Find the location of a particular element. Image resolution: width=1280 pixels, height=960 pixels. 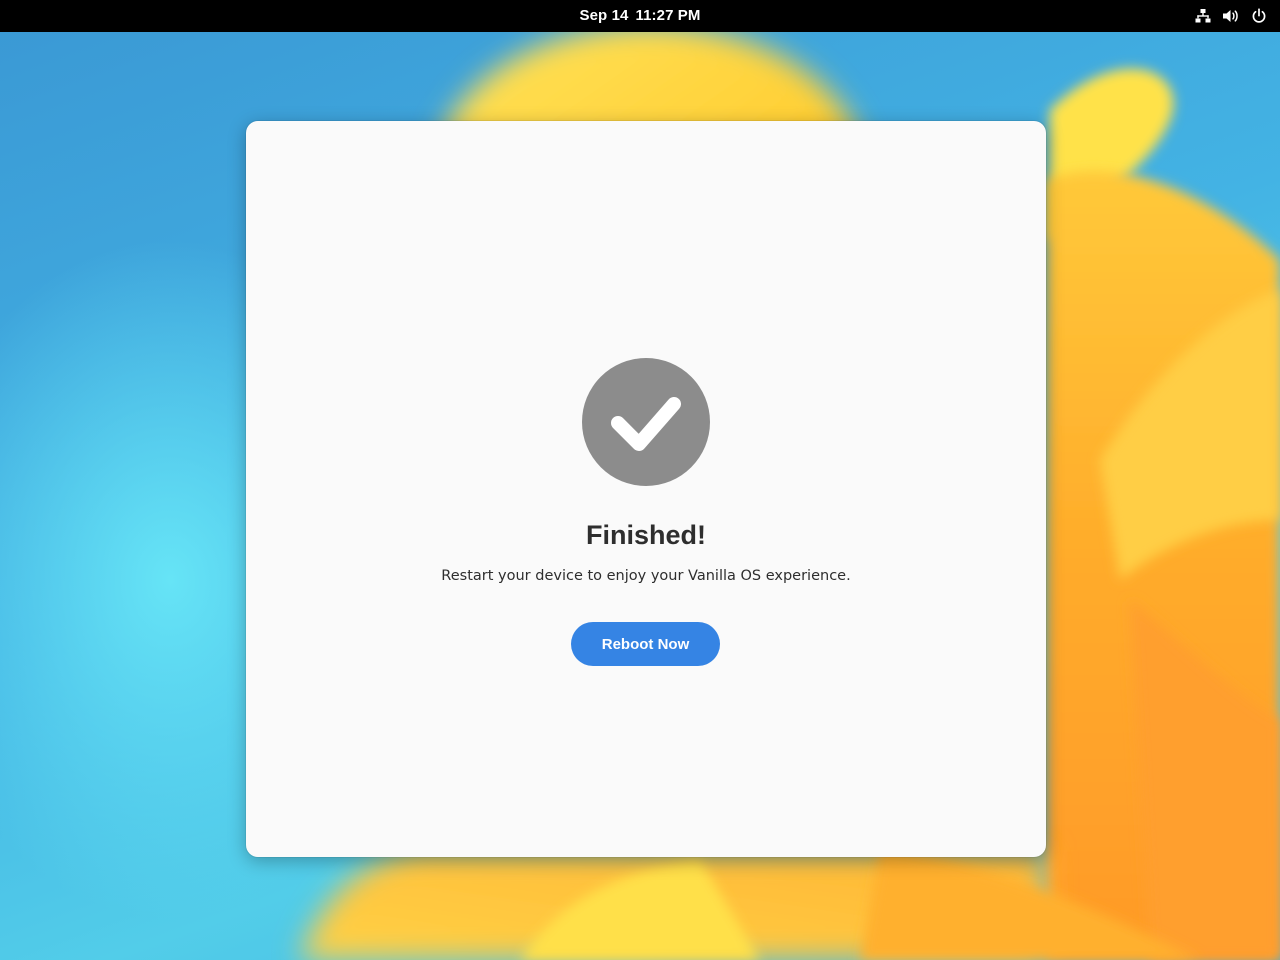

network-wired-icon is located at coordinates (1203, 16).